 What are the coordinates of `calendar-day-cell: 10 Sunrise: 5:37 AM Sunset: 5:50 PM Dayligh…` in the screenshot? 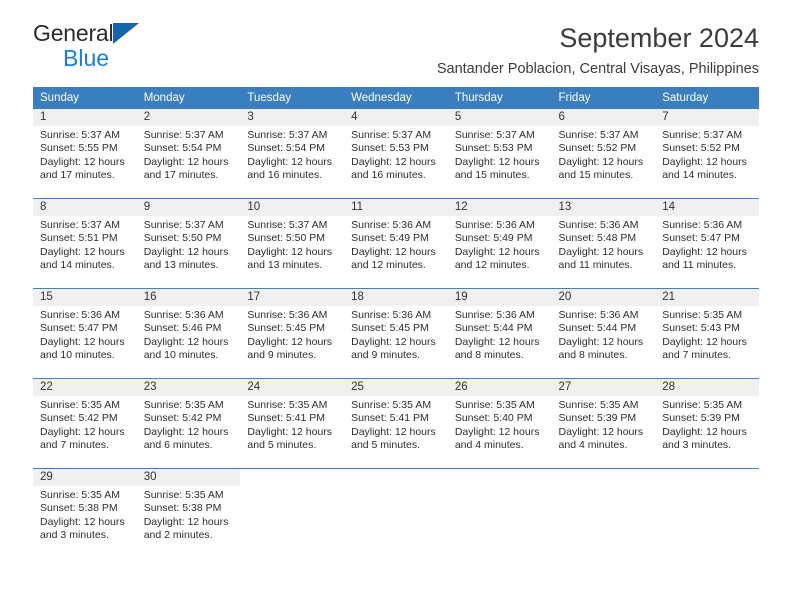 It's located at (292, 243).